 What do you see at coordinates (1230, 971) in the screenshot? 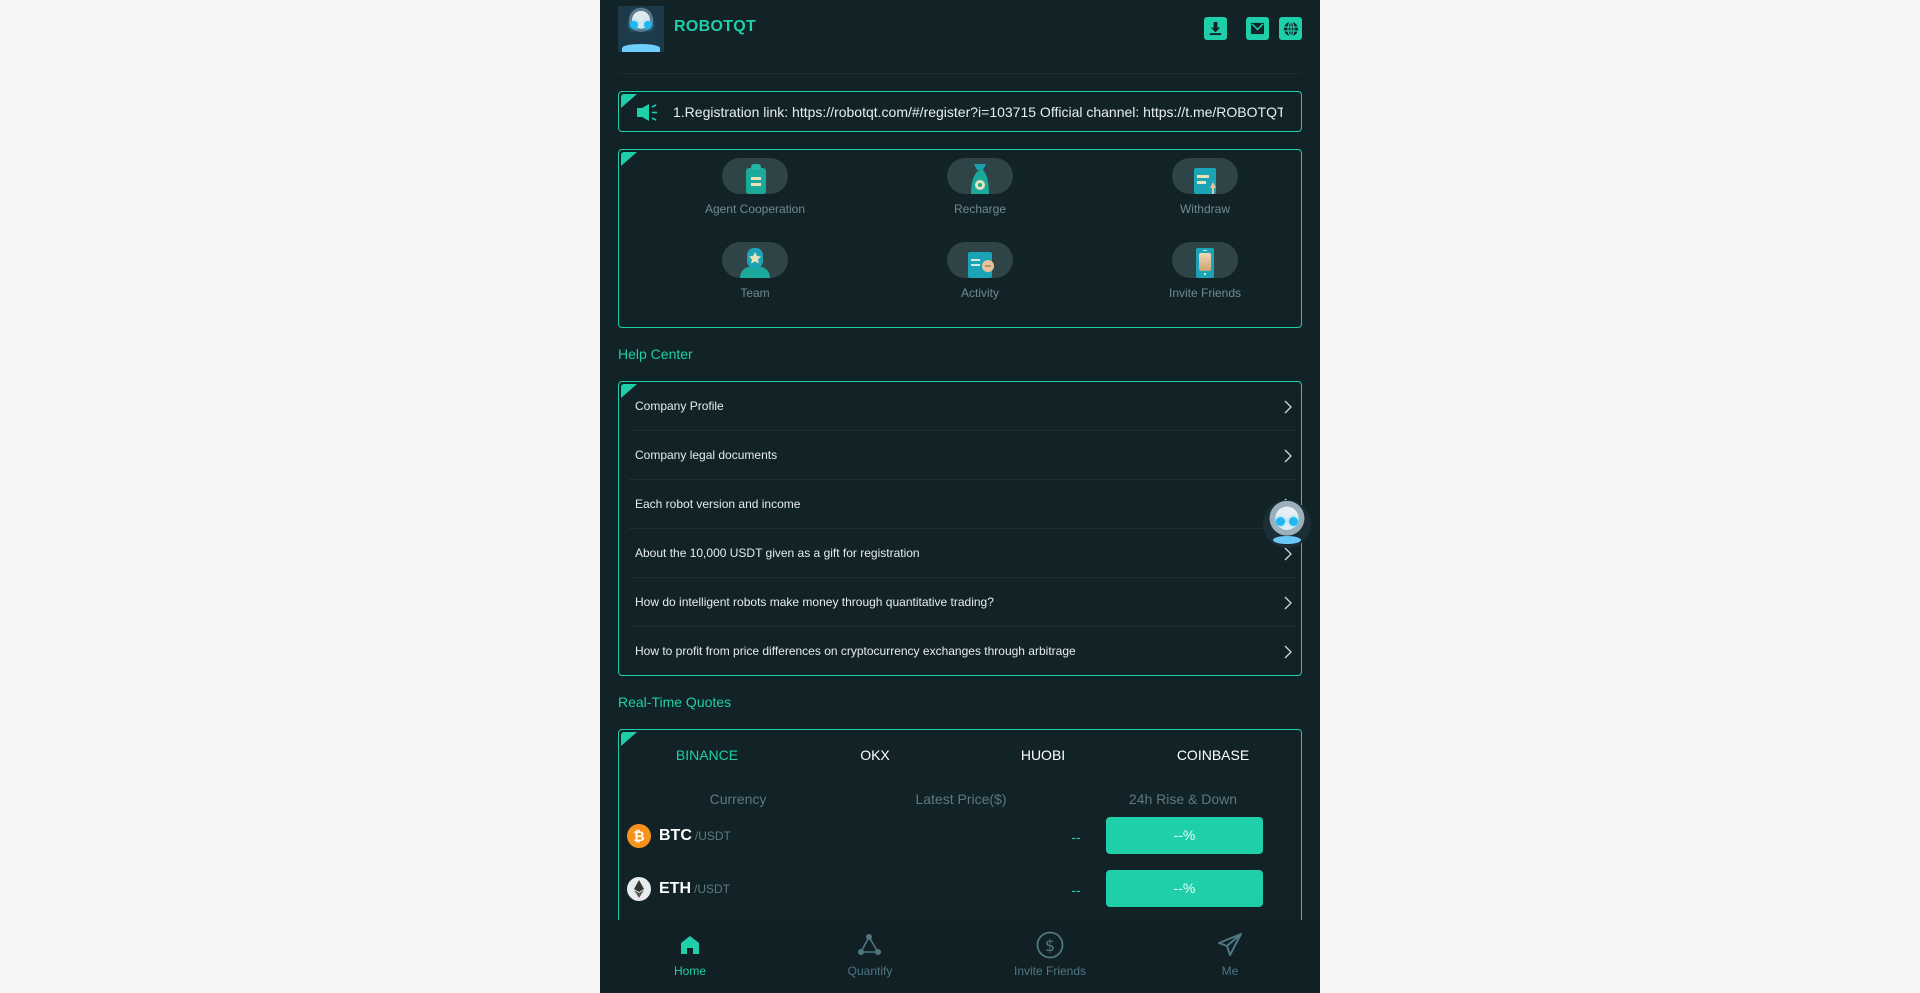
I see `nav-label: Me` at bounding box center [1230, 971].